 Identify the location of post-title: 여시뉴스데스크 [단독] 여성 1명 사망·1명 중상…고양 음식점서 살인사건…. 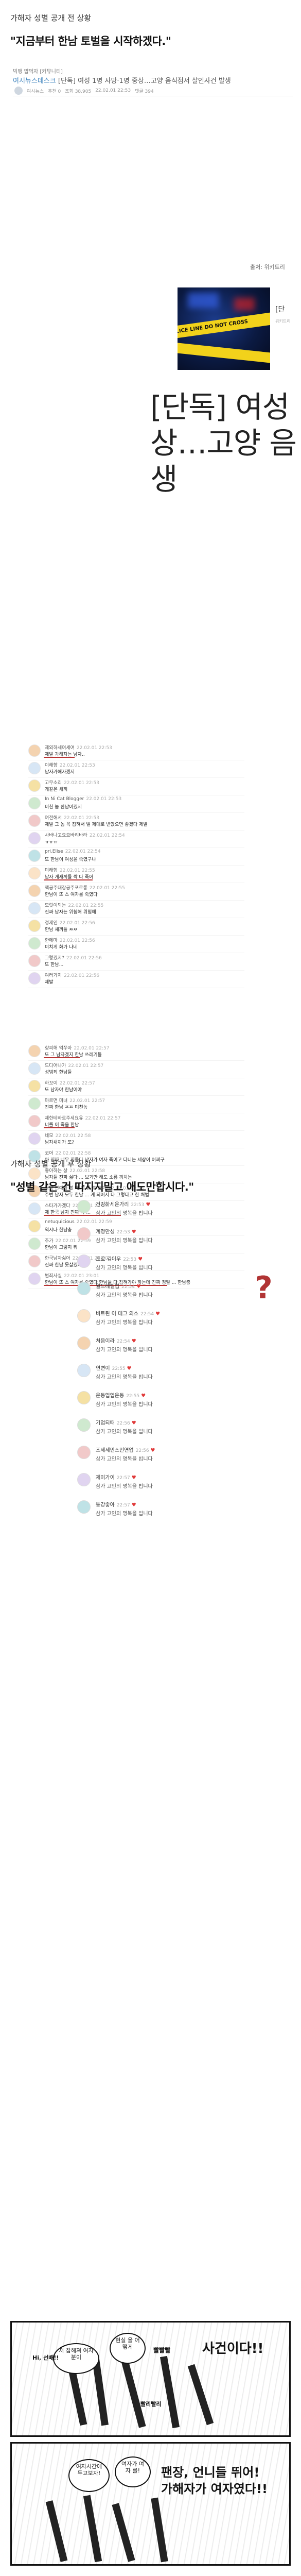
(153, 80).